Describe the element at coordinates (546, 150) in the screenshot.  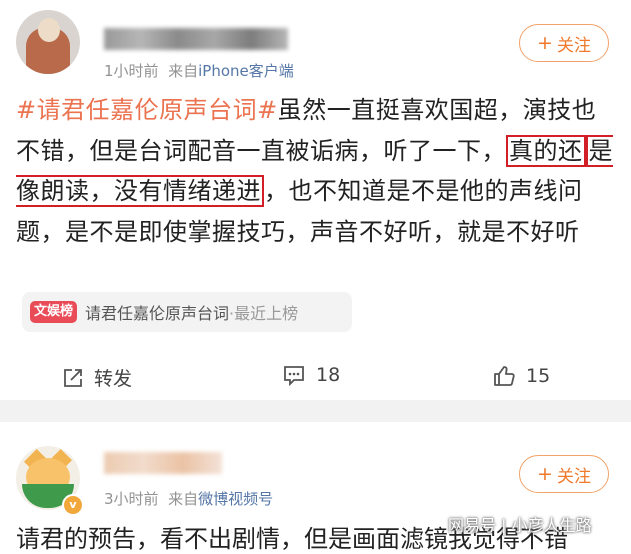
I see `highlighted-text-1: 真的还` at that location.